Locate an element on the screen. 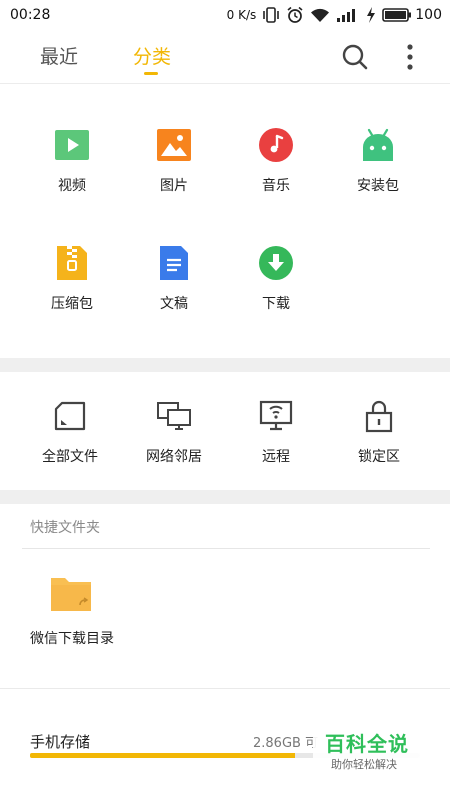  category-label: 音乐 is located at coordinates (276, 186).